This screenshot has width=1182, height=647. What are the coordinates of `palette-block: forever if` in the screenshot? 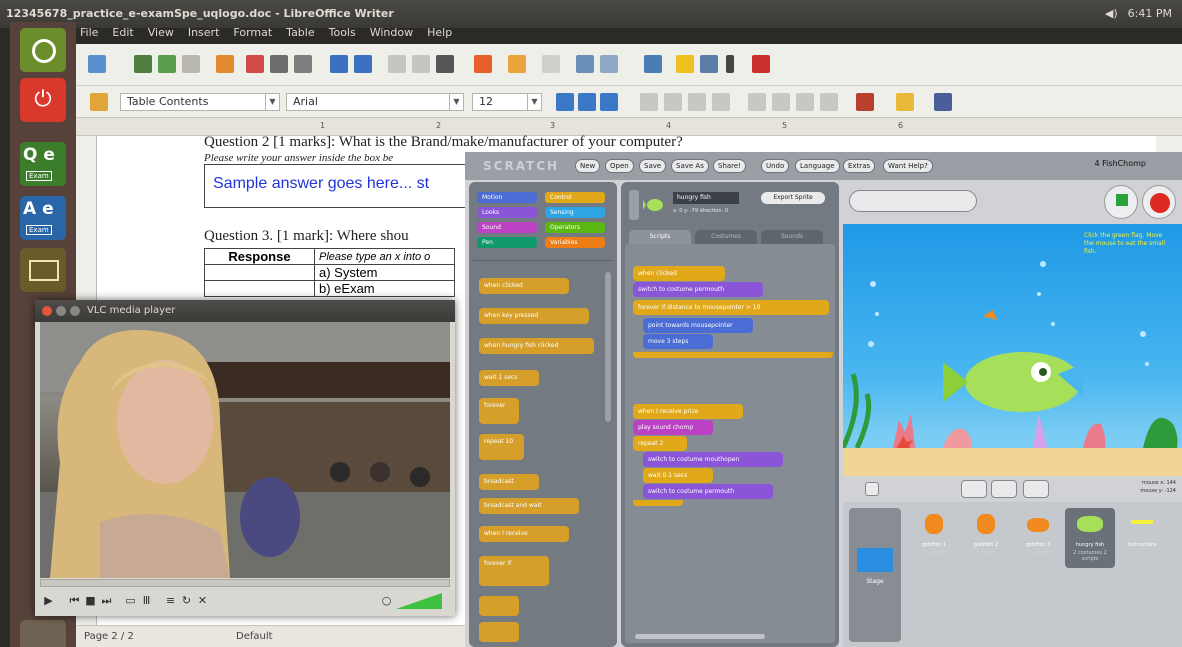 It's located at (514, 571).